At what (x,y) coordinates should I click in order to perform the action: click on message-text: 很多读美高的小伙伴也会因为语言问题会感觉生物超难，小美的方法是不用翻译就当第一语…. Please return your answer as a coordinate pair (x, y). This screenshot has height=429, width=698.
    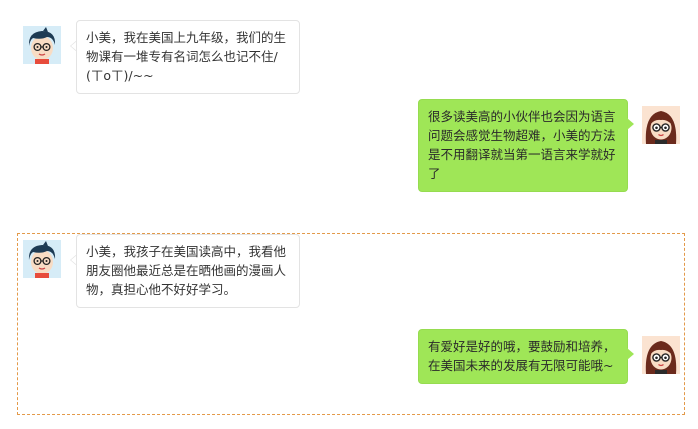
    Looking at the image, I should click on (522, 145).